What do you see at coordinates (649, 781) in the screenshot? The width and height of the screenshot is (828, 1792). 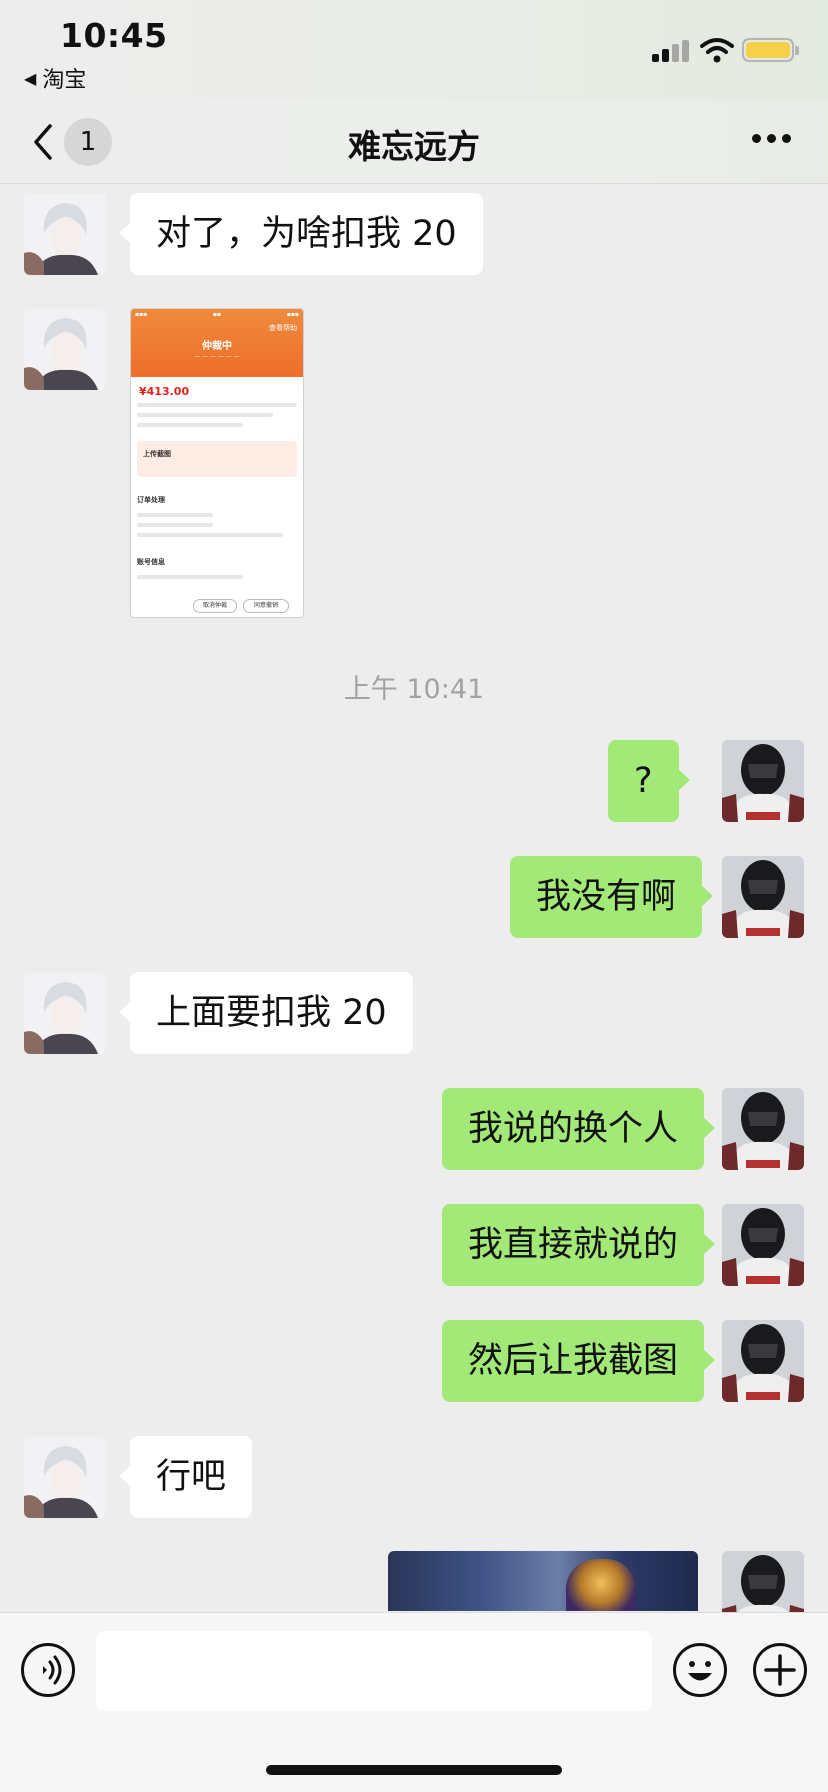 I see `message-bubble-outgoing: ?` at bounding box center [649, 781].